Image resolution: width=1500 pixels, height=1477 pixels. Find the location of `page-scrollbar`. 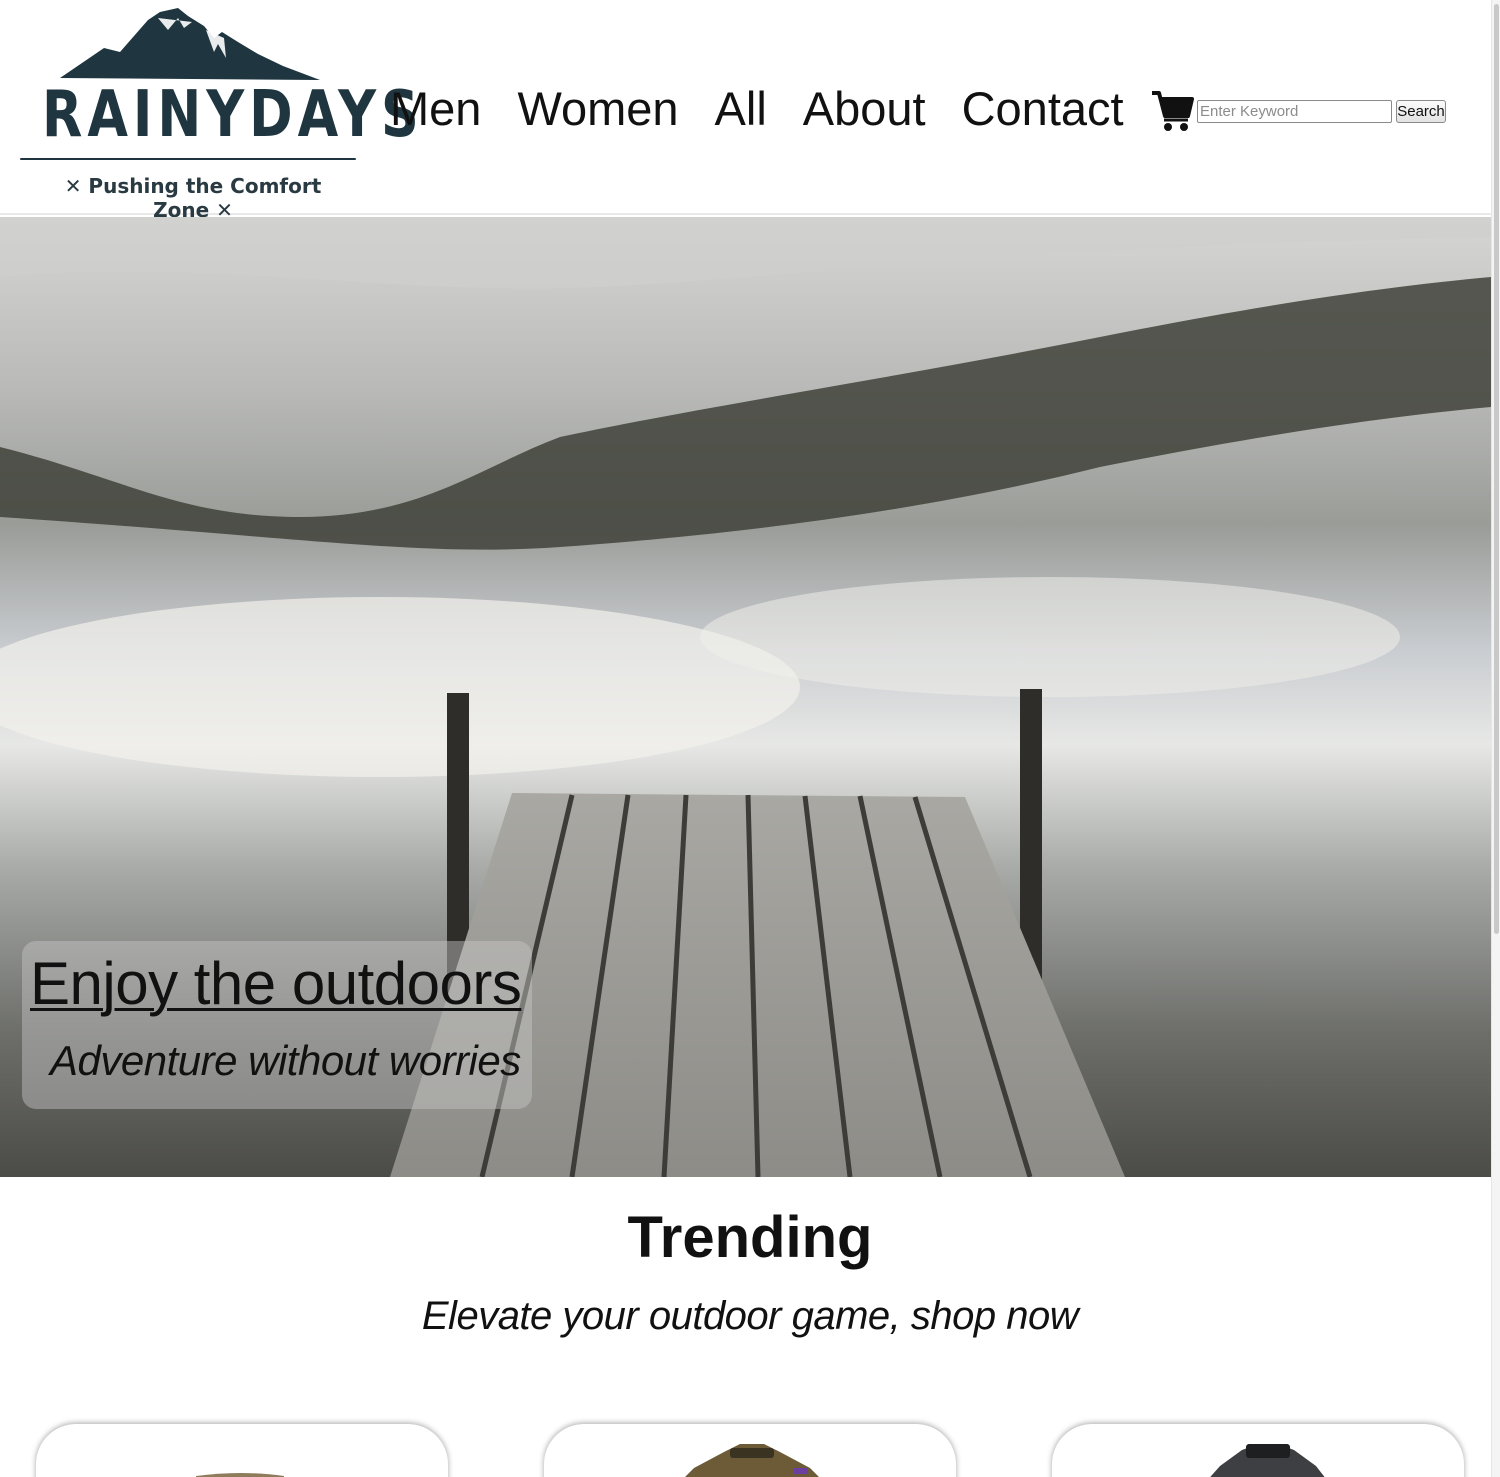

page-scrollbar is located at coordinates (1495, 738).